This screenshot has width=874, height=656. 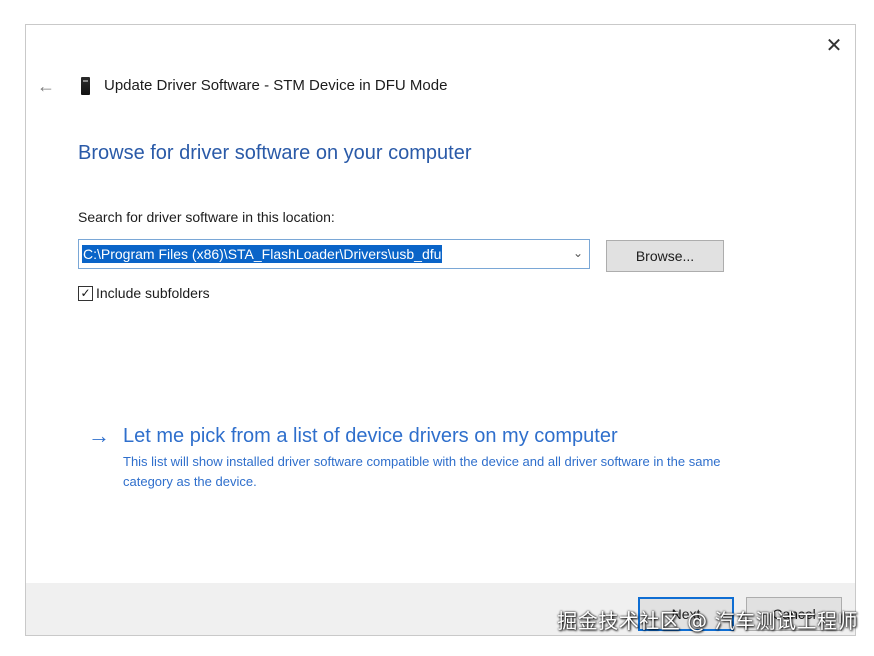 I want to click on right-arrow-icon: →, so click(x=99, y=436).